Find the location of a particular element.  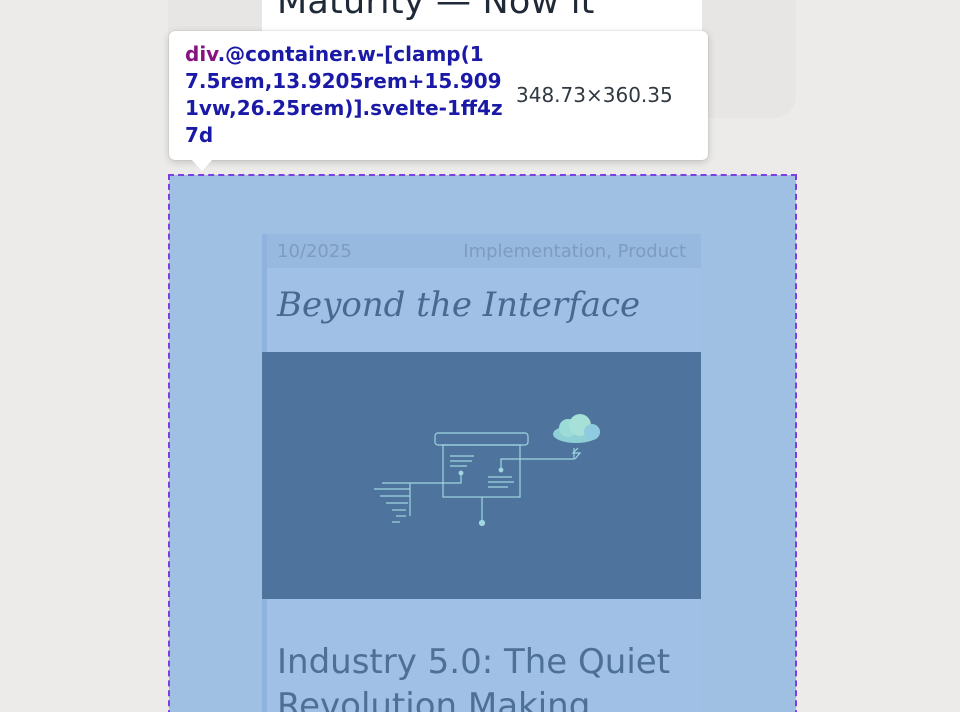

cloud-icon is located at coordinates (576, 428).